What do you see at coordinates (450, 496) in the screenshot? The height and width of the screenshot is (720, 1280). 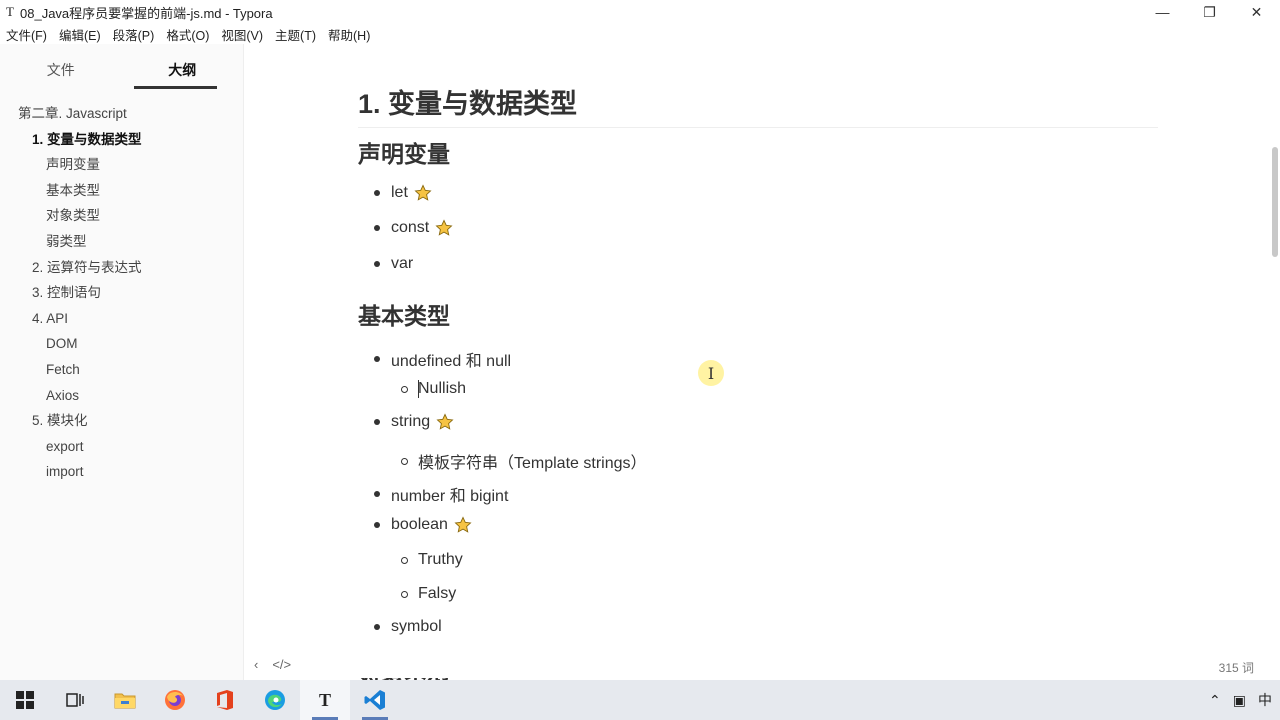 I see `list-item-text: number 和 bigint` at bounding box center [450, 496].